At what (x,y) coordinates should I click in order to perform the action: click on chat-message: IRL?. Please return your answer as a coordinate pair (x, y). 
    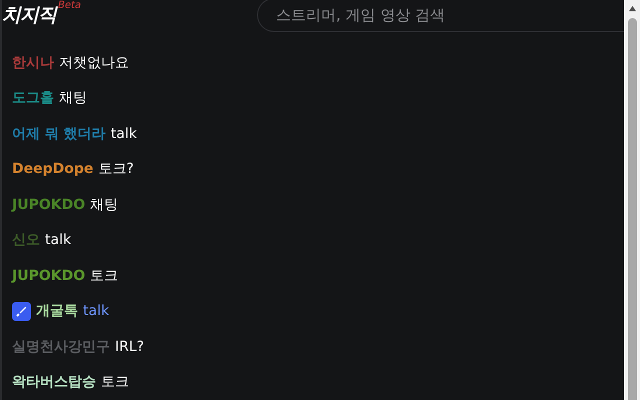
    Looking at the image, I should click on (129, 346).